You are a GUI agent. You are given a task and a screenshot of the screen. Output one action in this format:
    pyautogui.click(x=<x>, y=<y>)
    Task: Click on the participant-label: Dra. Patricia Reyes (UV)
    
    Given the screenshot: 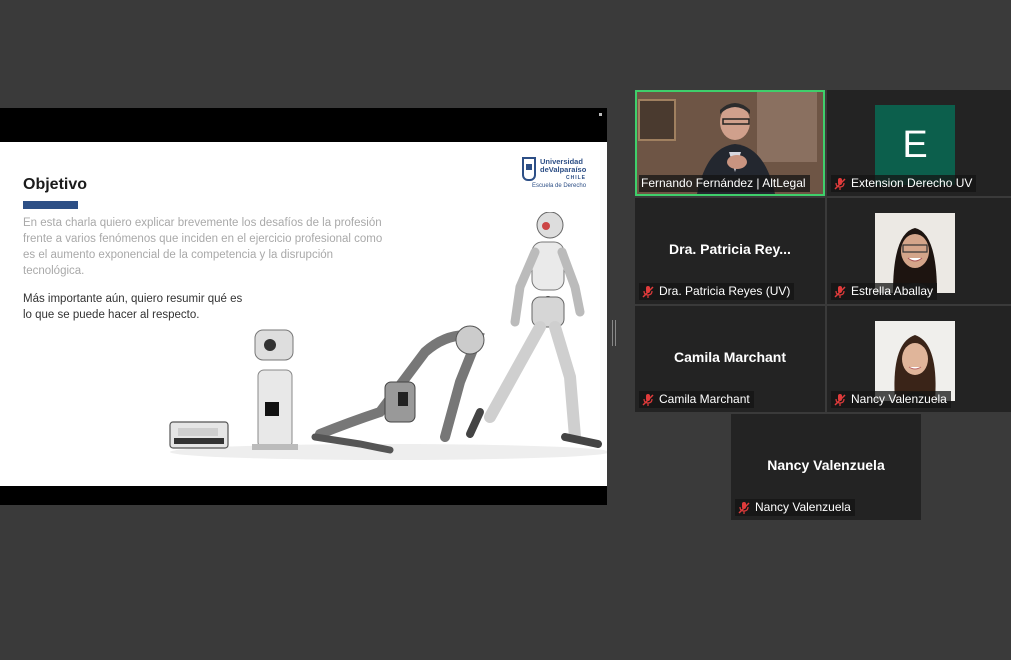 What is the action you would take?
    pyautogui.click(x=717, y=291)
    